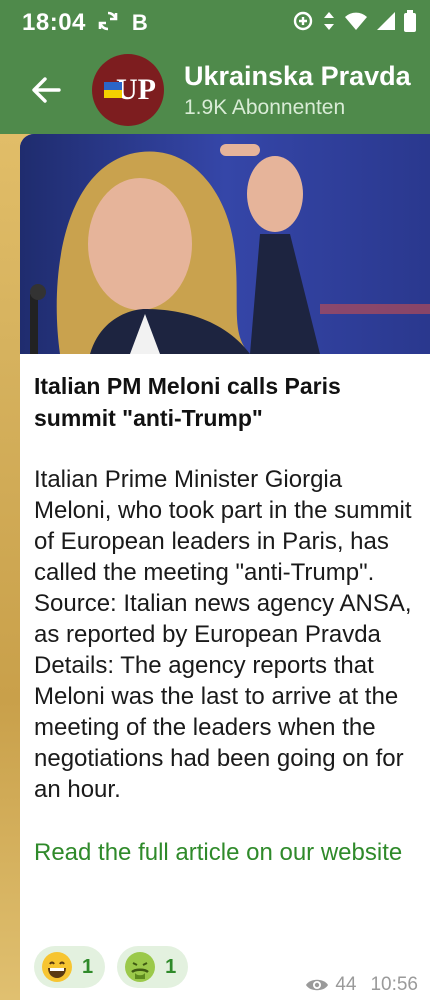 The image size is (430, 1000). What do you see at coordinates (317, 985) in the screenshot?
I see `eye-icon` at bounding box center [317, 985].